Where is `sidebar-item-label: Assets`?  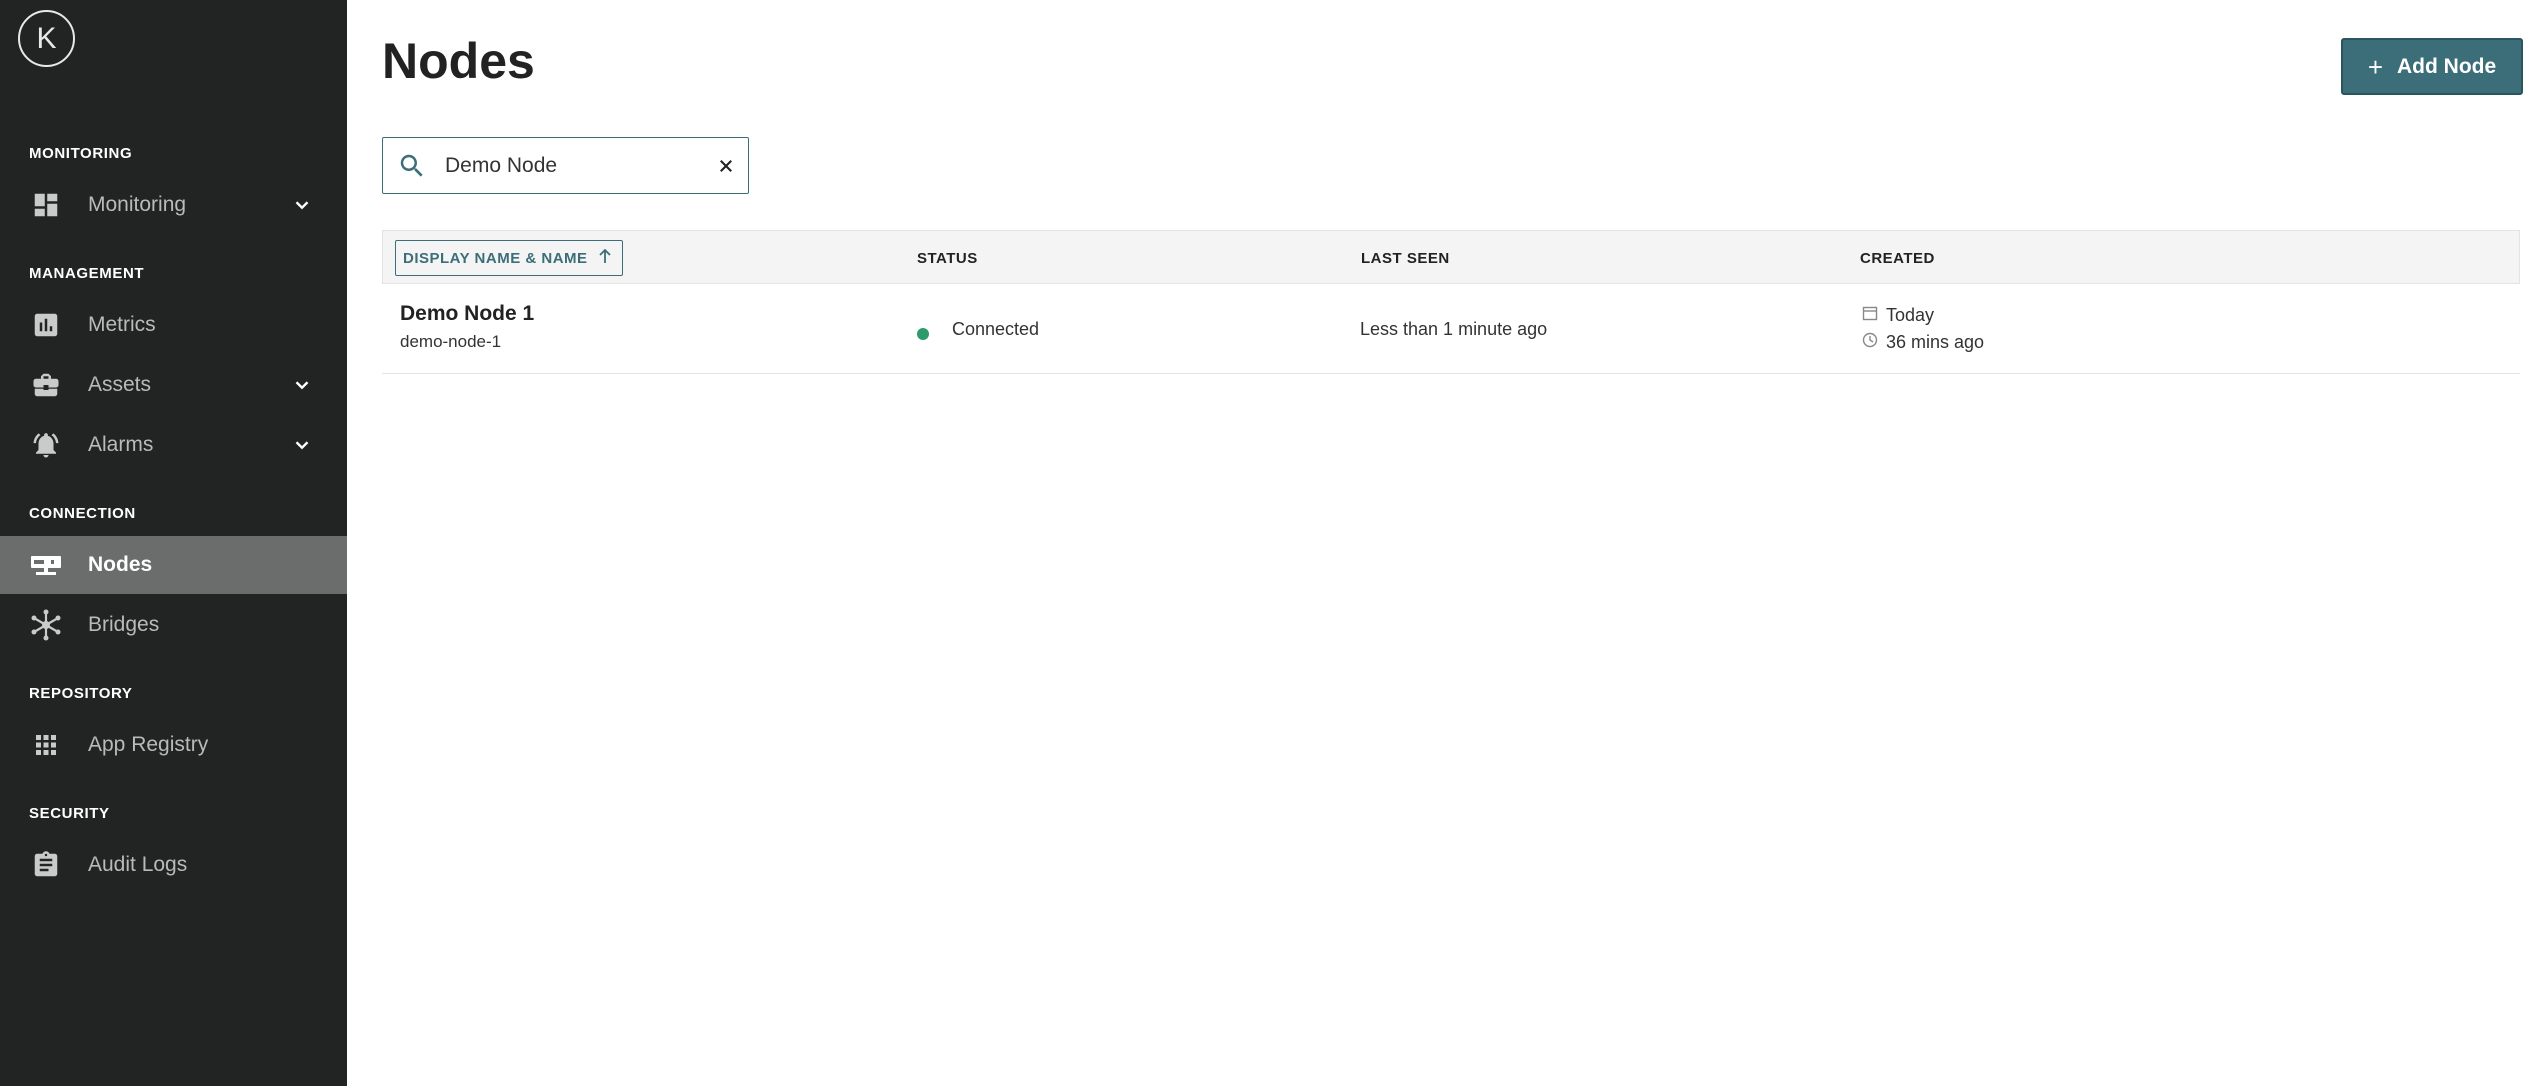
sidebar-item-label: Assets is located at coordinates (120, 384).